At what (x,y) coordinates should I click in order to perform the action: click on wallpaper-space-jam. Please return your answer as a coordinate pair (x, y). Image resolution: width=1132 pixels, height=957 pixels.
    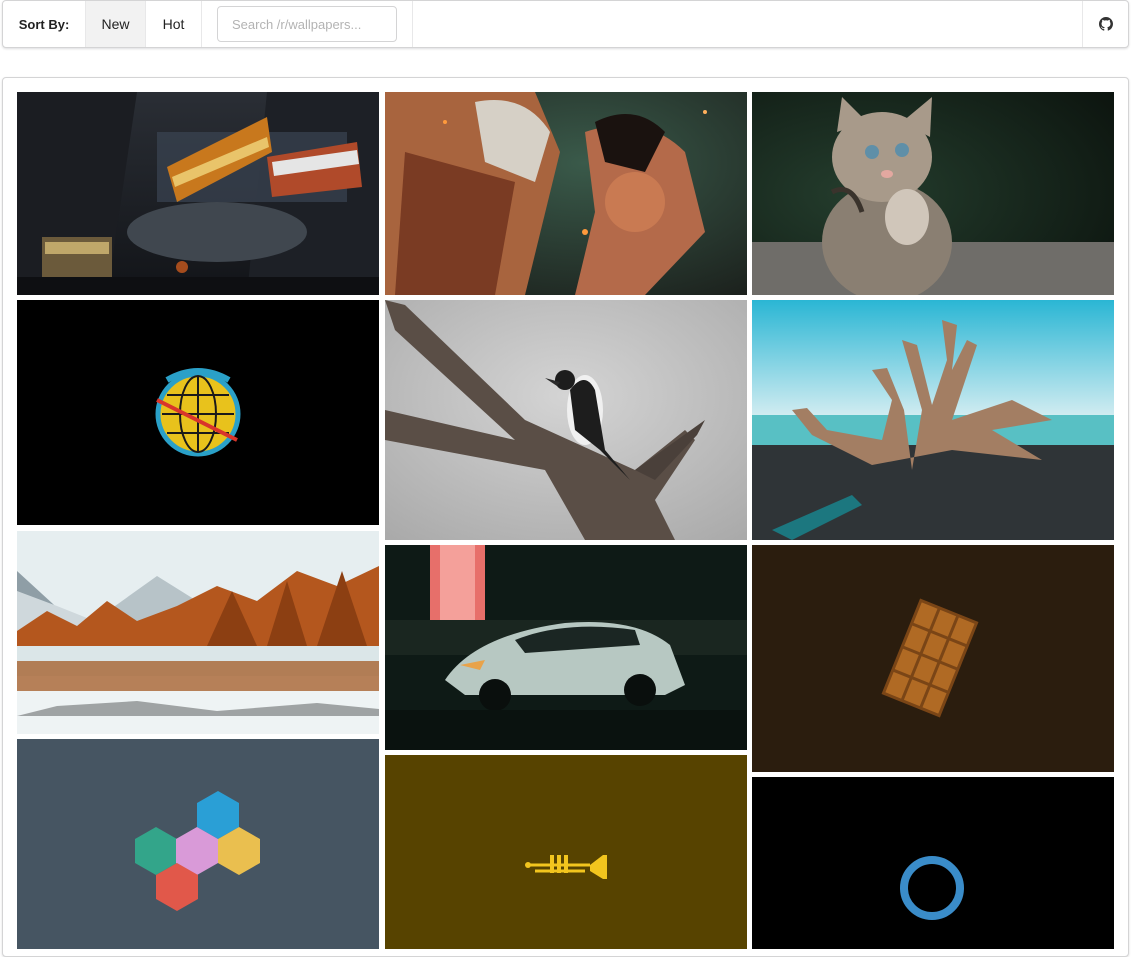
    Looking at the image, I should click on (198, 412).